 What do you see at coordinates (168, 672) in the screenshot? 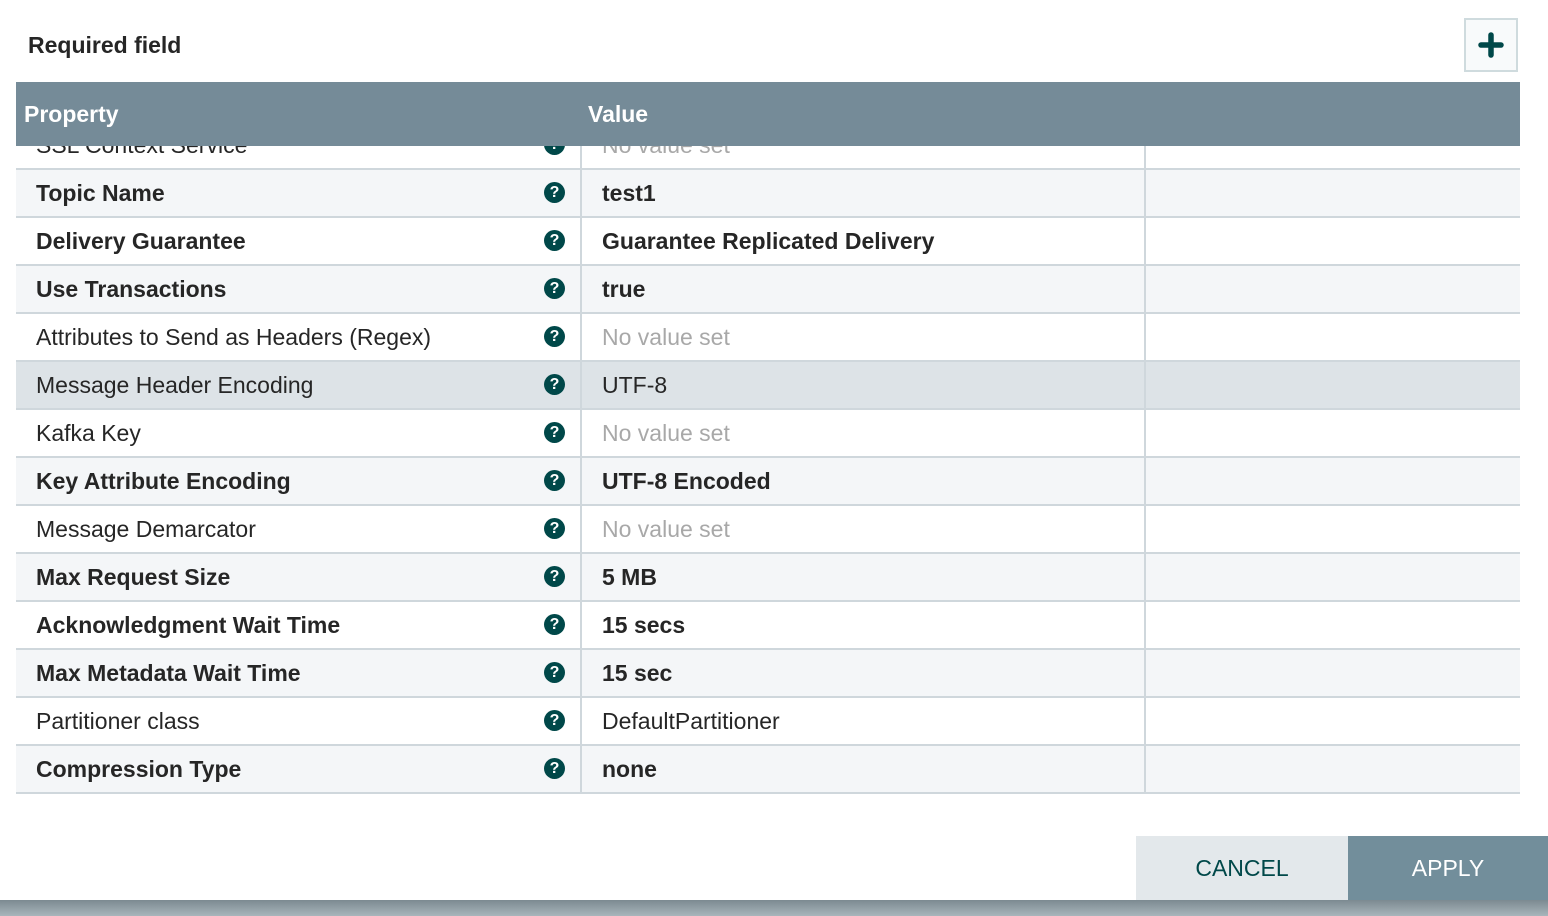
I see `property-name: Max Metadata Wait Time` at bounding box center [168, 672].